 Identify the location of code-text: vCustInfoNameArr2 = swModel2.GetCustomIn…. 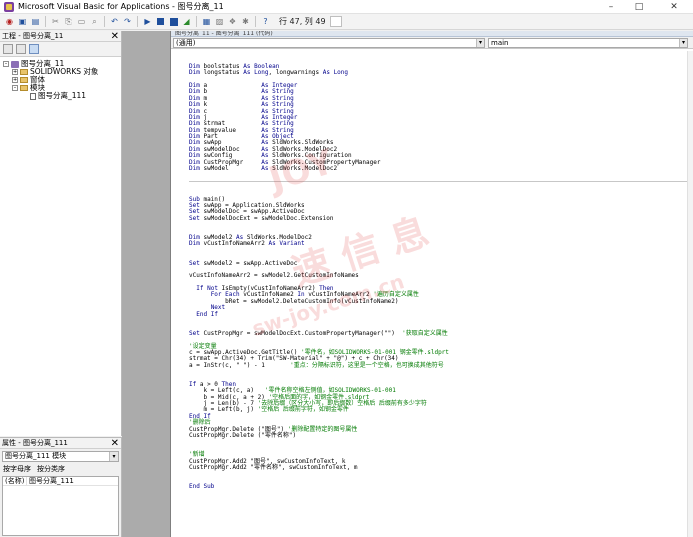
(274, 276).